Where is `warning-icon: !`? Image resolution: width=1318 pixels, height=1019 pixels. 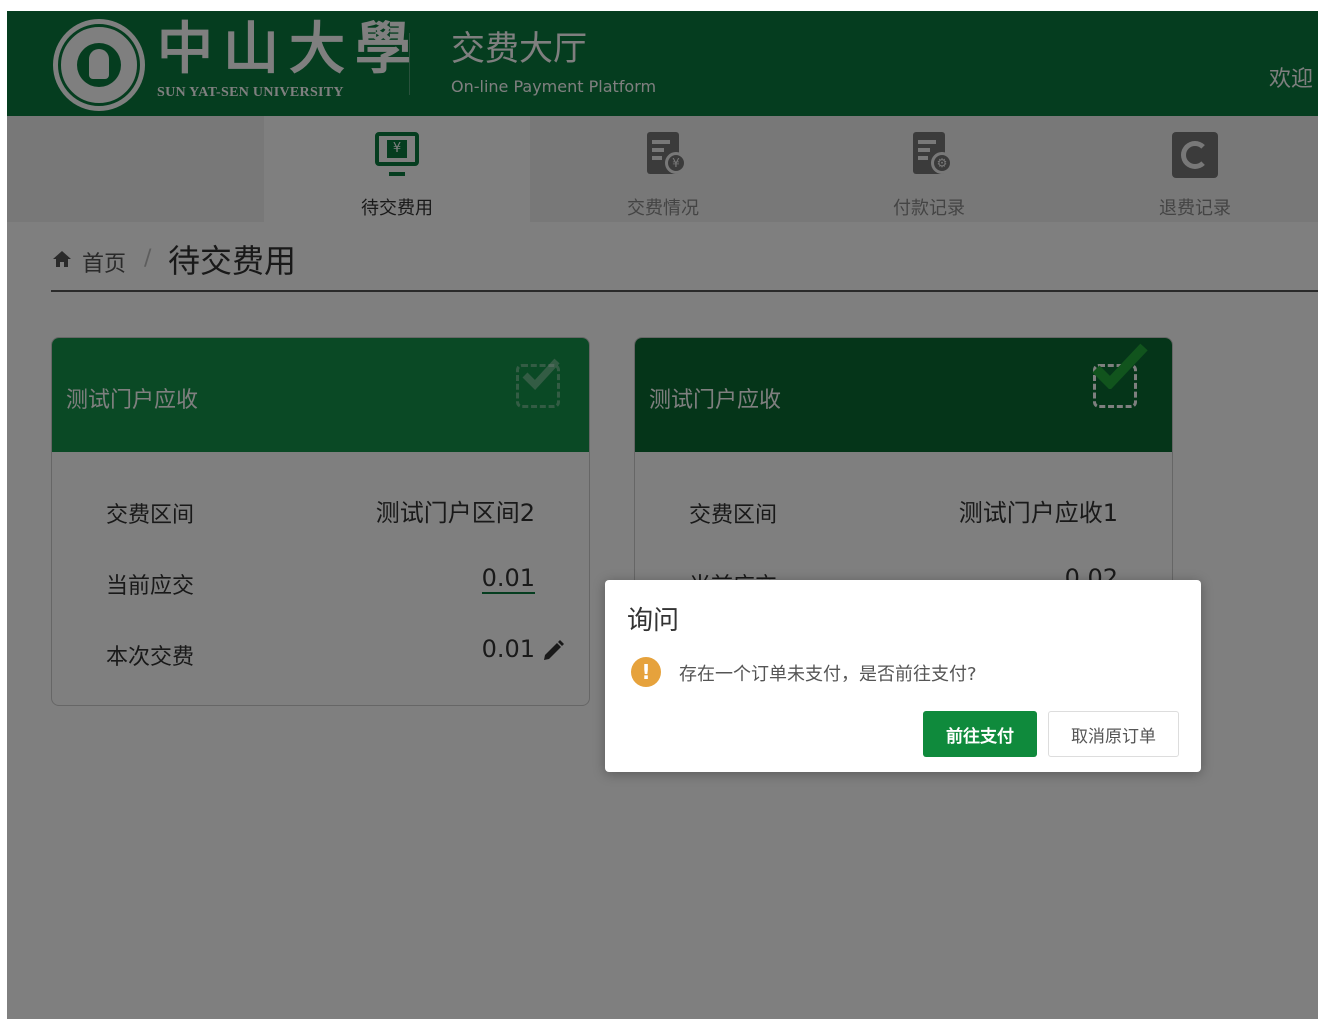
warning-icon: ! is located at coordinates (646, 672).